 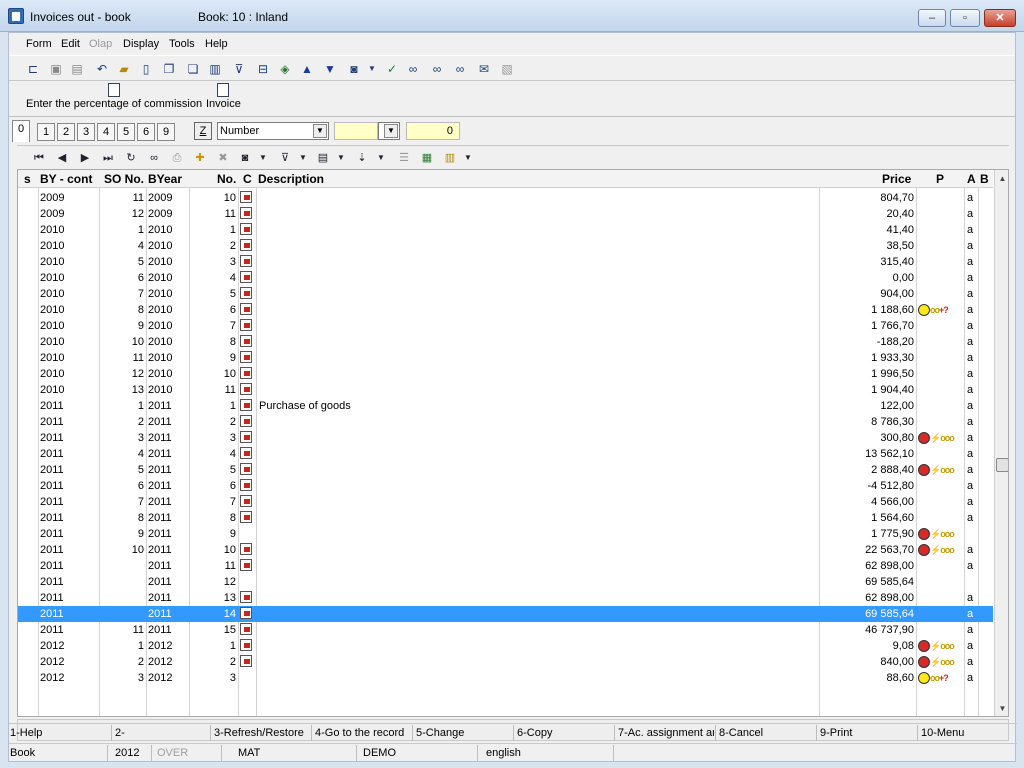 I want to click on table-row: 2012 2 2012 2 840,00 a ⚡ooo, so click(x=505, y=662).